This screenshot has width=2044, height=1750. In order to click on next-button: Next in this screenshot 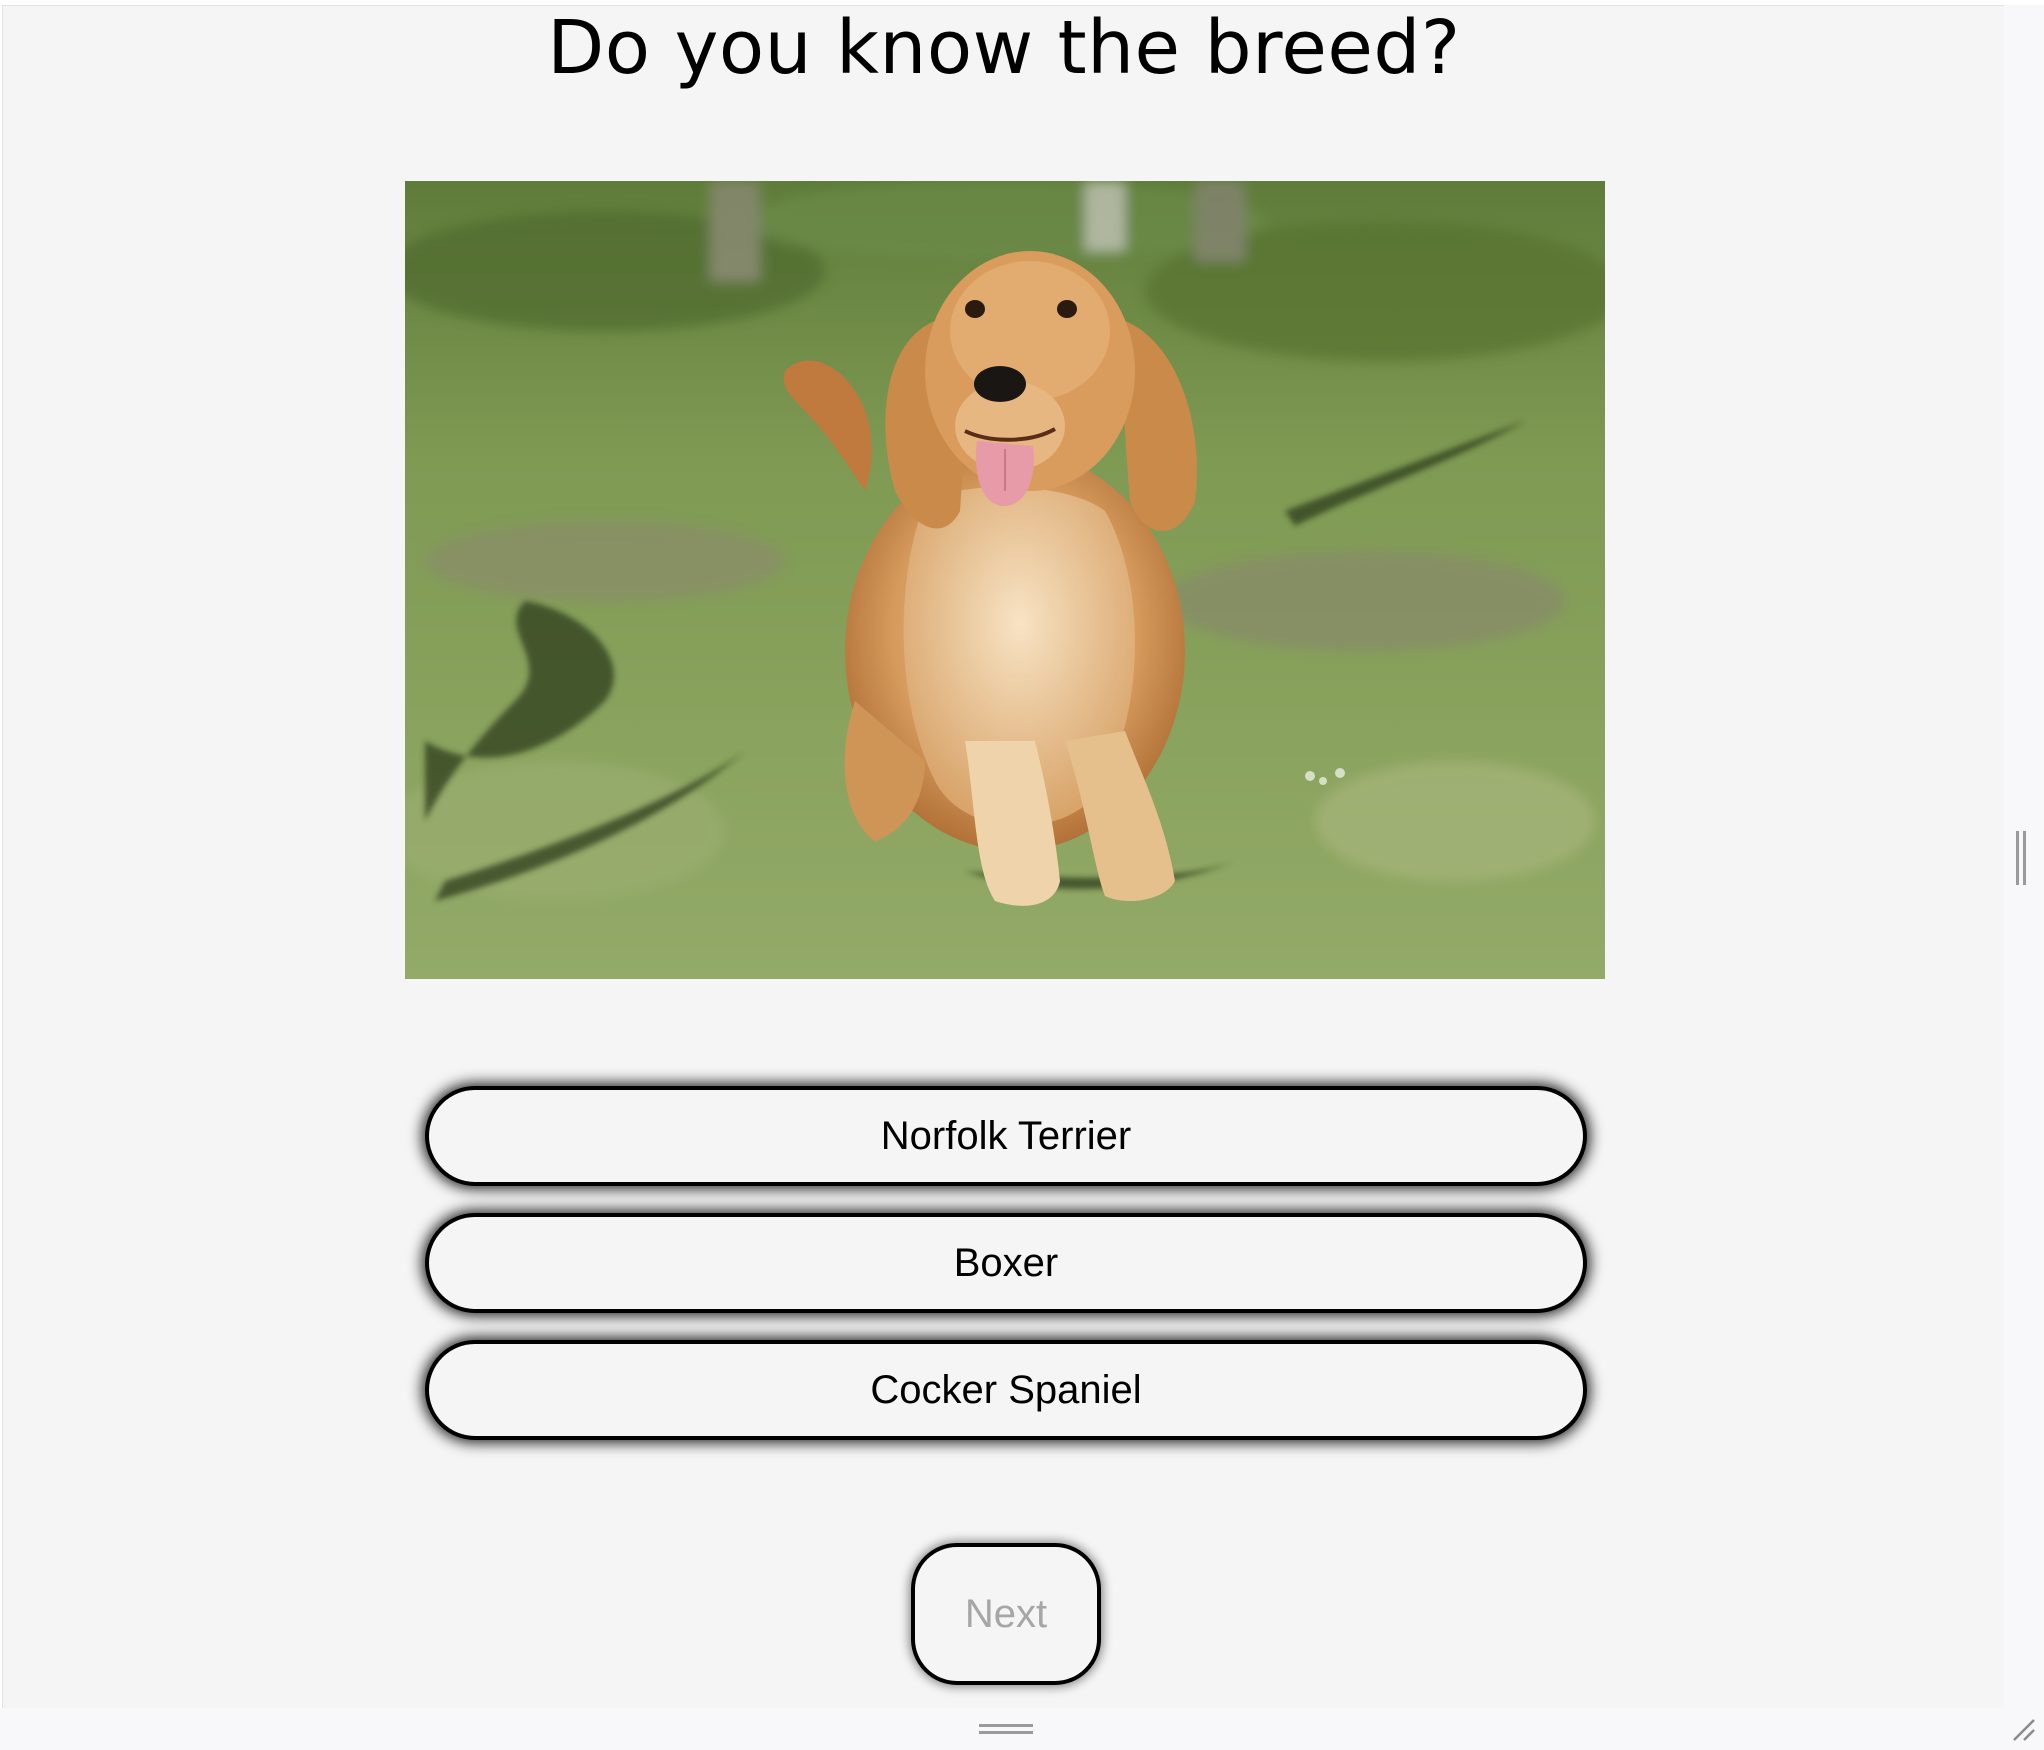, I will do `click(1006, 1614)`.